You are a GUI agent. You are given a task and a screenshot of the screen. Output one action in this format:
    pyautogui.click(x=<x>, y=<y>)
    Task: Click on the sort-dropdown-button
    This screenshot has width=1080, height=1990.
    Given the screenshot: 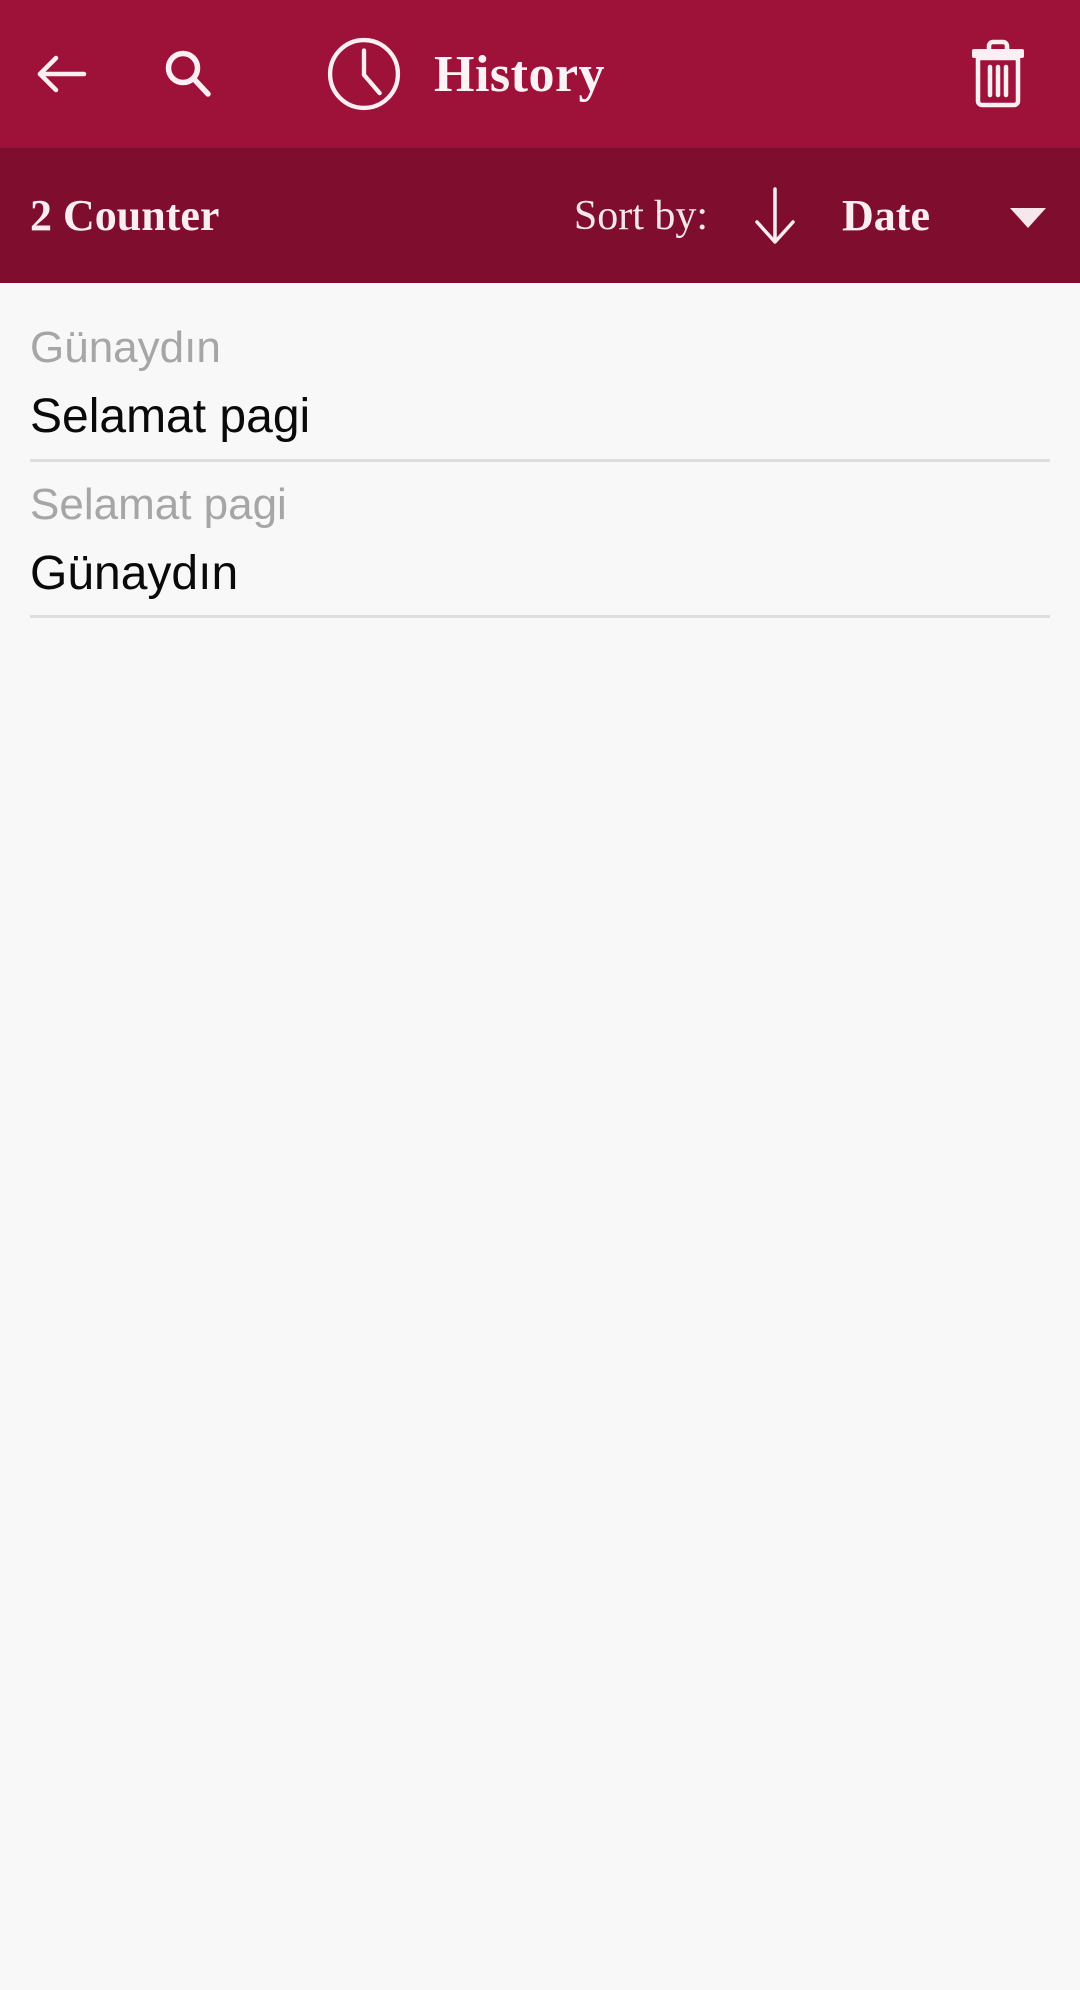 What is the action you would take?
    pyautogui.click(x=1028, y=216)
    